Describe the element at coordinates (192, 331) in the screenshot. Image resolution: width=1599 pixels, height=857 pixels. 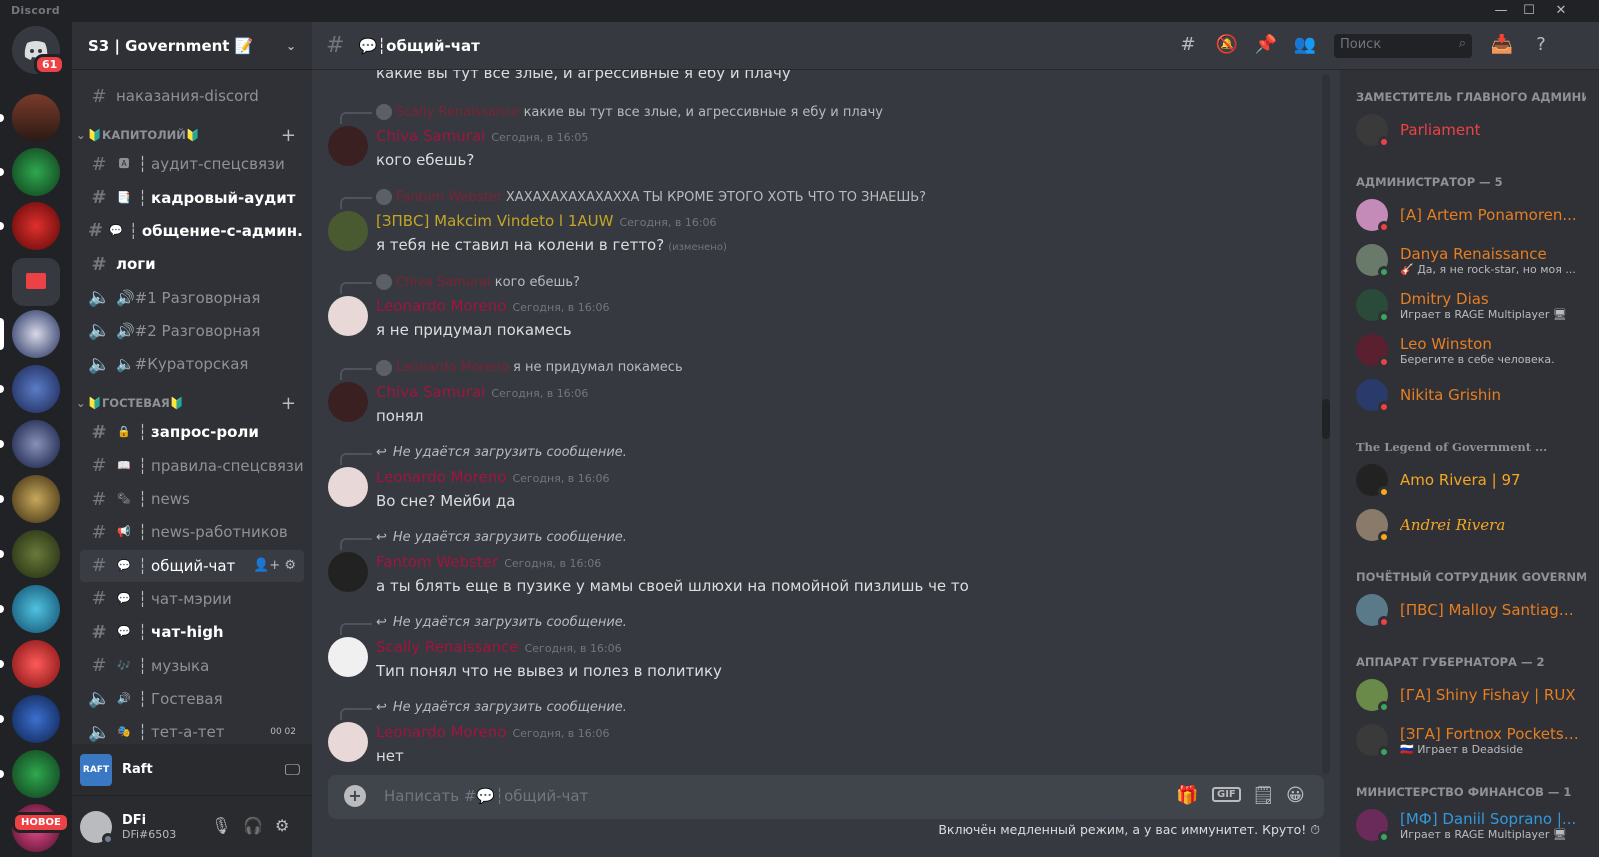
I see `channel-item: 🔈 🔊#2 Разговорная` at that location.